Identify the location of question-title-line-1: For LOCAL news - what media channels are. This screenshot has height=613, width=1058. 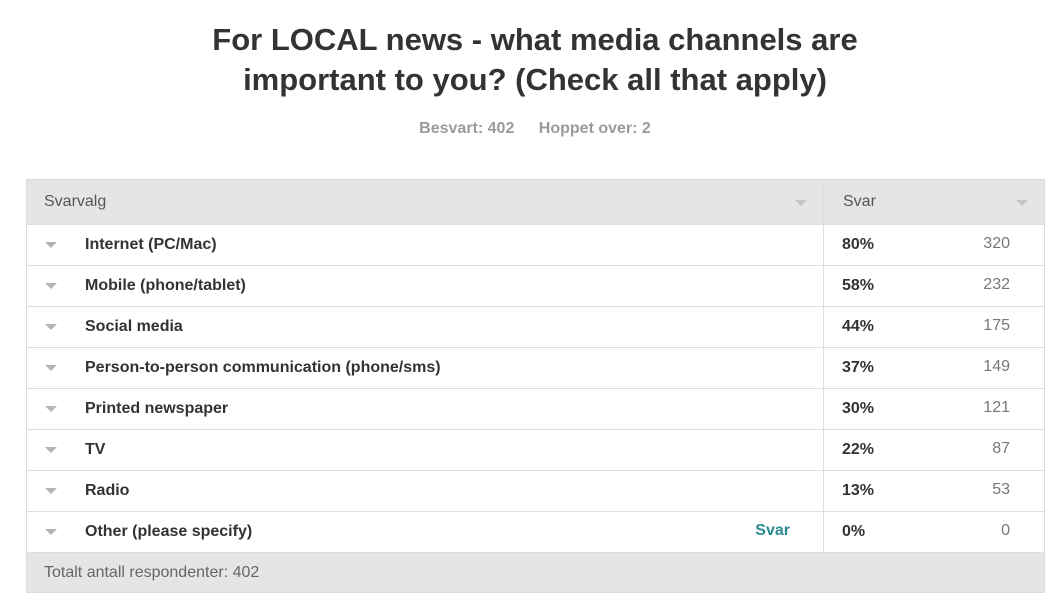
(535, 39).